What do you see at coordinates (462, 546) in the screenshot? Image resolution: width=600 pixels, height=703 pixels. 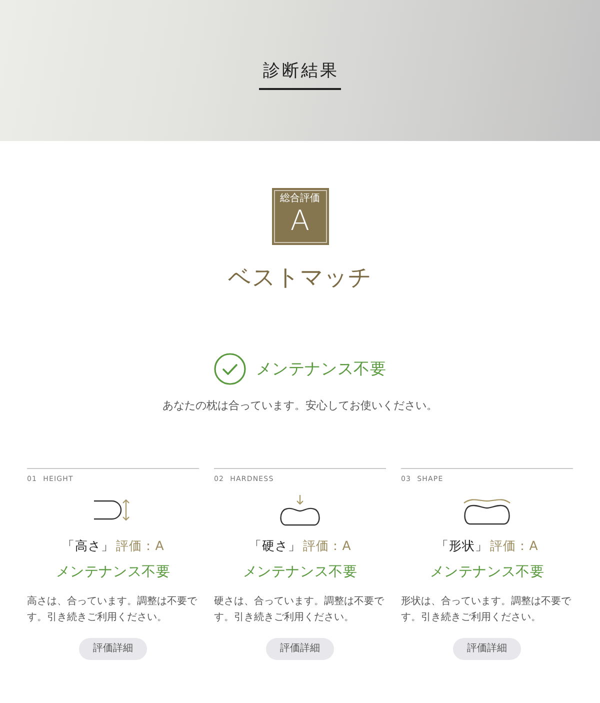 I see `aspect-label: 「形状」` at bounding box center [462, 546].